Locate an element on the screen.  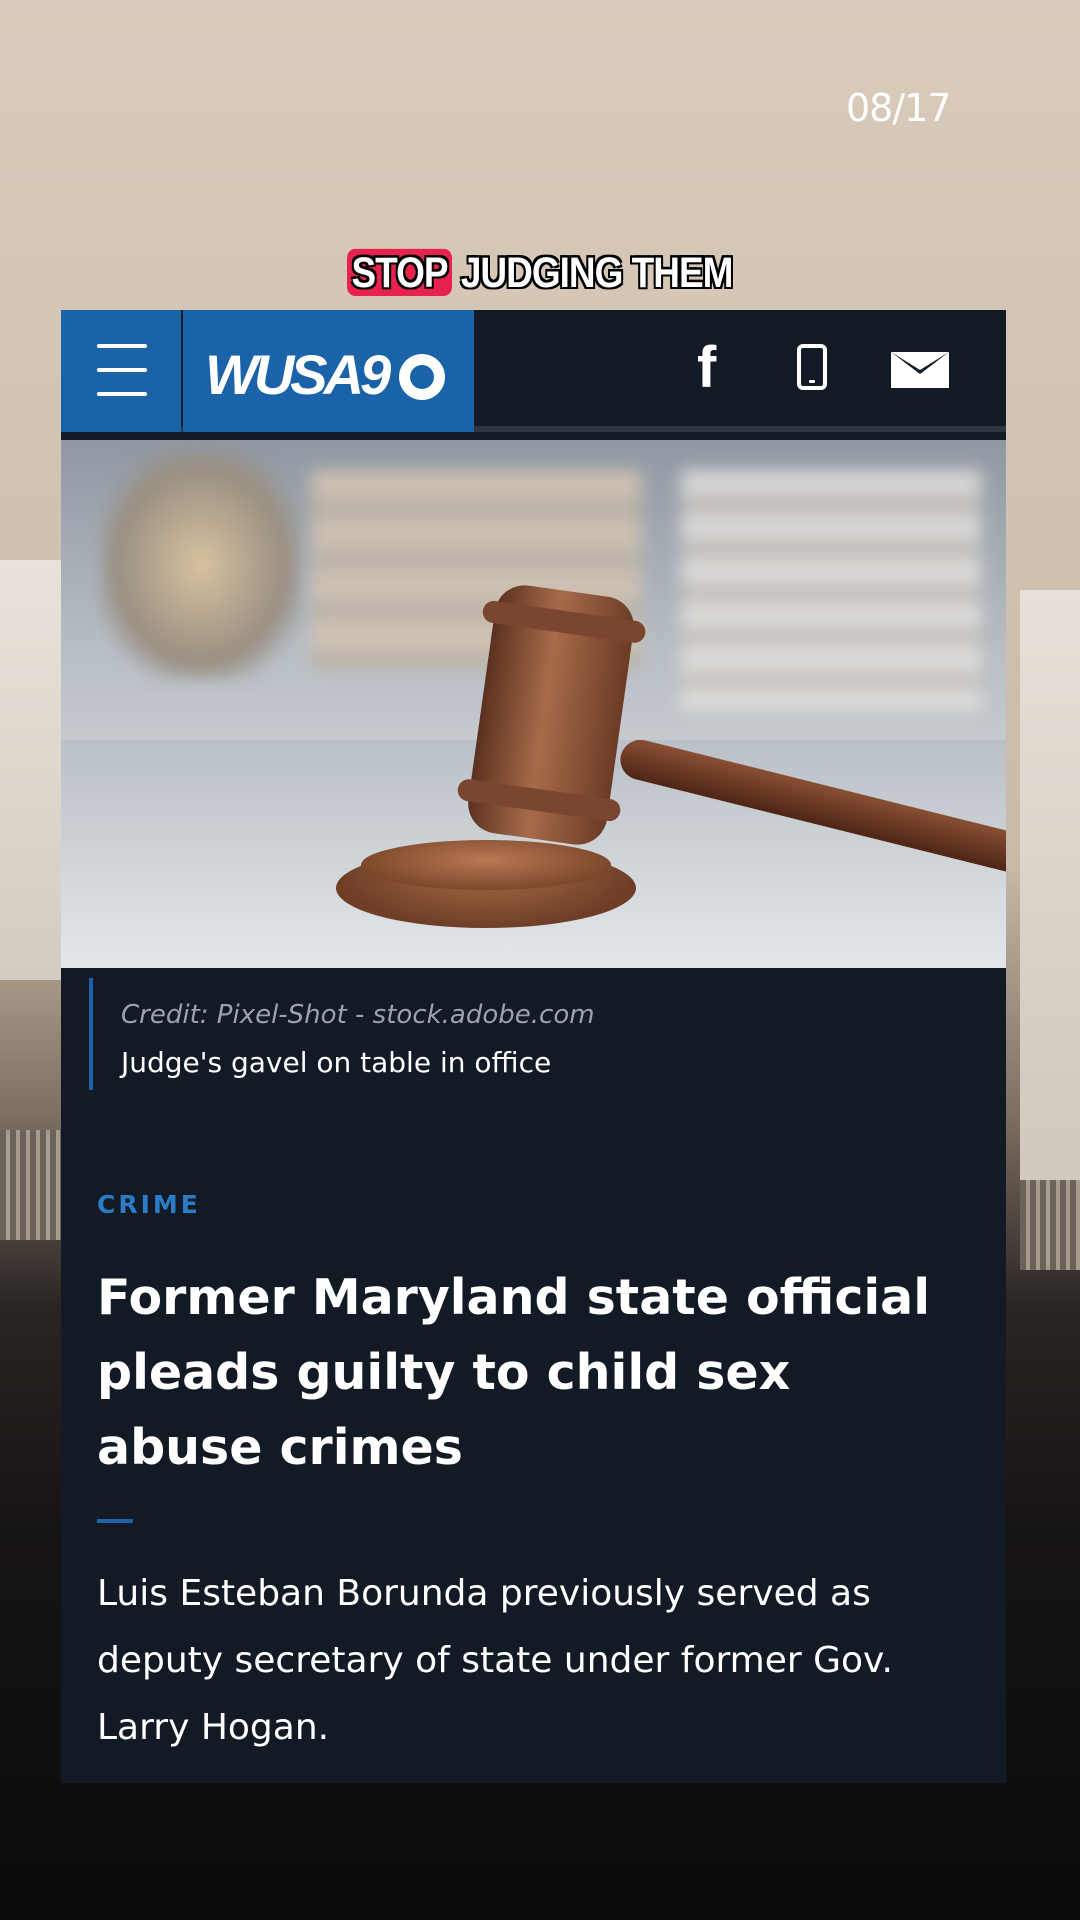
background-lamp is located at coordinates (201, 565).